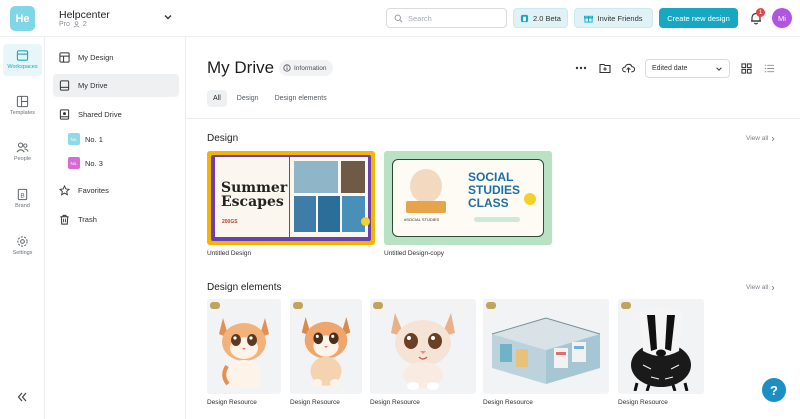 This screenshot has height=419, width=800. Describe the element at coordinates (22, 253) in the screenshot. I see `rail-settings-label: Settings` at that location.